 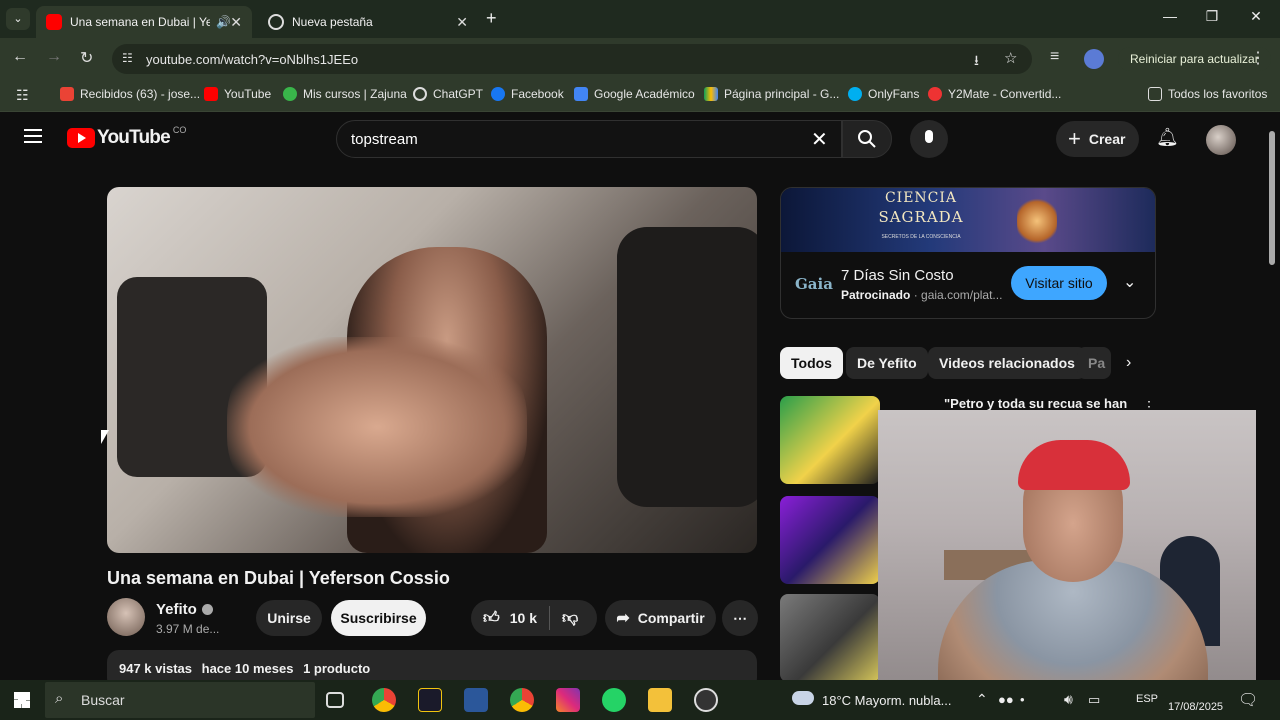 I want to click on notifications-bell-icon: 🔔︎, so click(x=1167, y=137).